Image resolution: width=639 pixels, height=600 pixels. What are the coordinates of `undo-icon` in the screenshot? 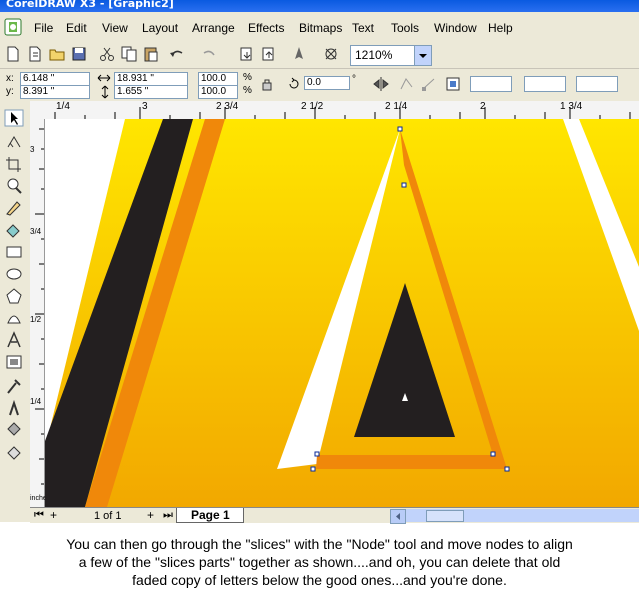 It's located at (177, 54).